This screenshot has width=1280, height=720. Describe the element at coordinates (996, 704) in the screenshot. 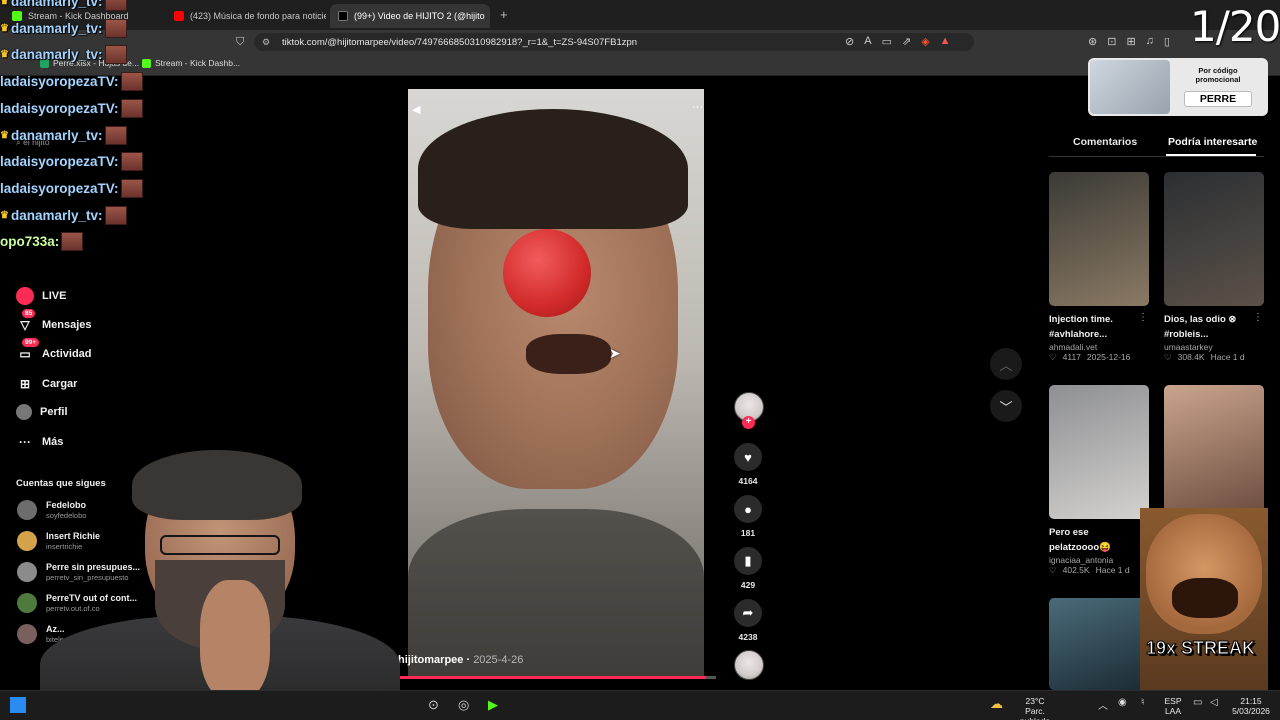

I see `weather-icon: ☁` at that location.